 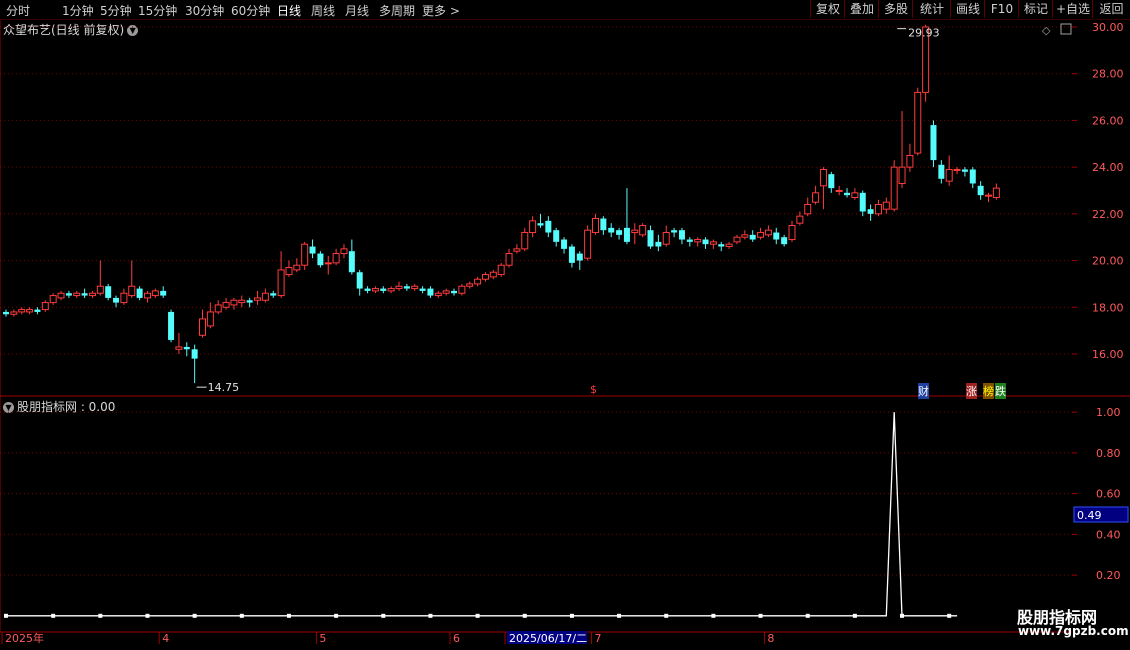 I want to click on event-marker-die: 跌, so click(x=1000, y=391).